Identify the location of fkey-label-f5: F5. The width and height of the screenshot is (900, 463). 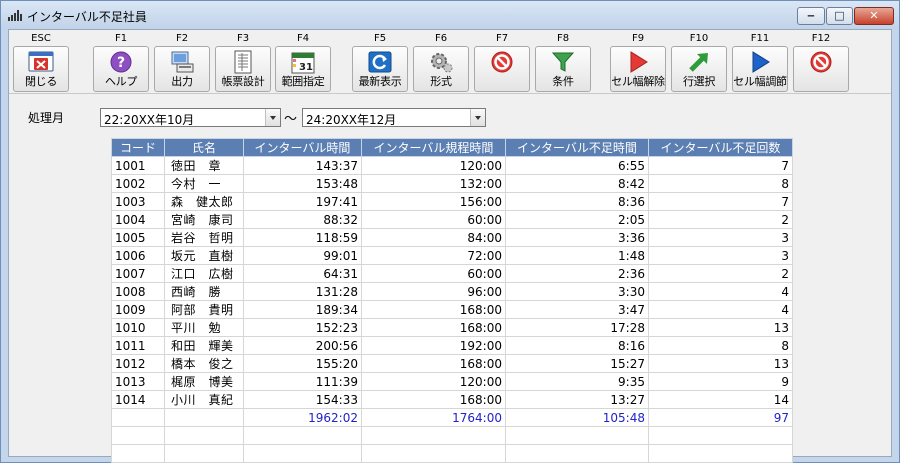
(380, 38).